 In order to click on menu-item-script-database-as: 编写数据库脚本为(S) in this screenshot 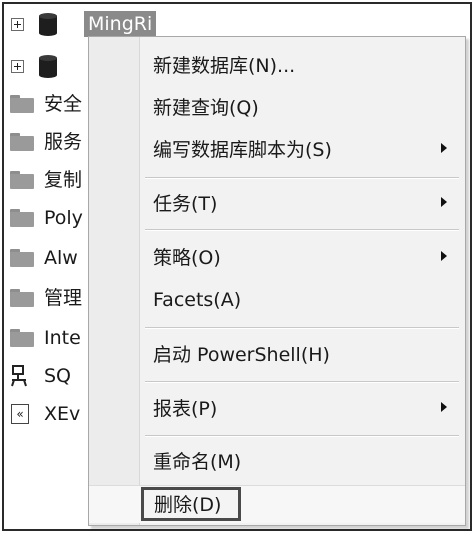, I will do `click(277, 148)`.